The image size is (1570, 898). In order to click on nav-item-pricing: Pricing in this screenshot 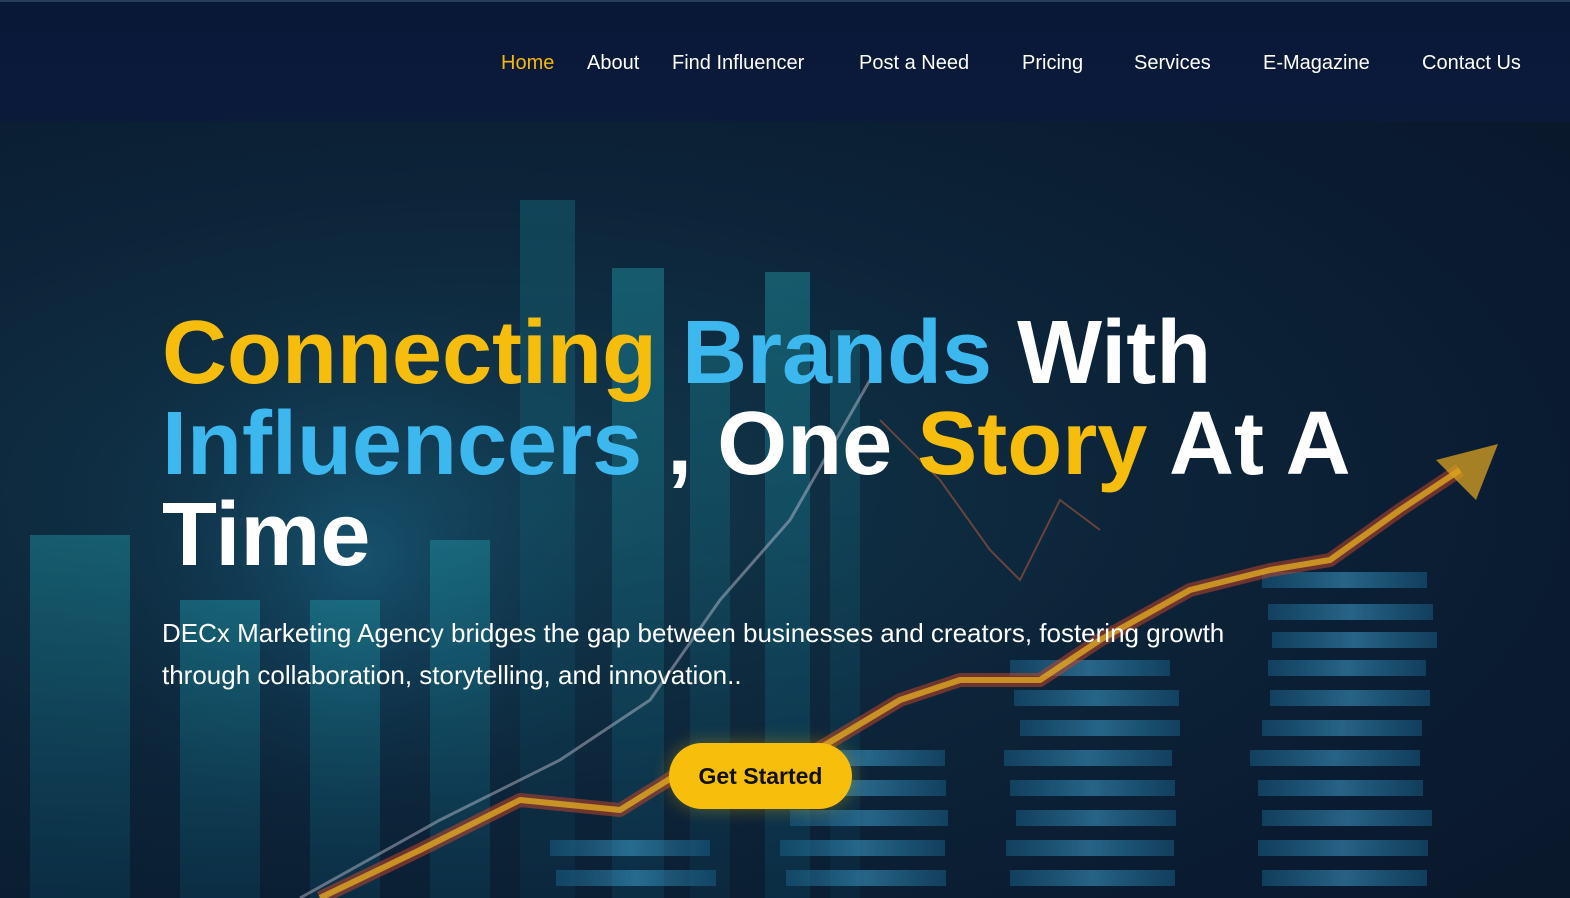, I will do `click(1052, 63)`.